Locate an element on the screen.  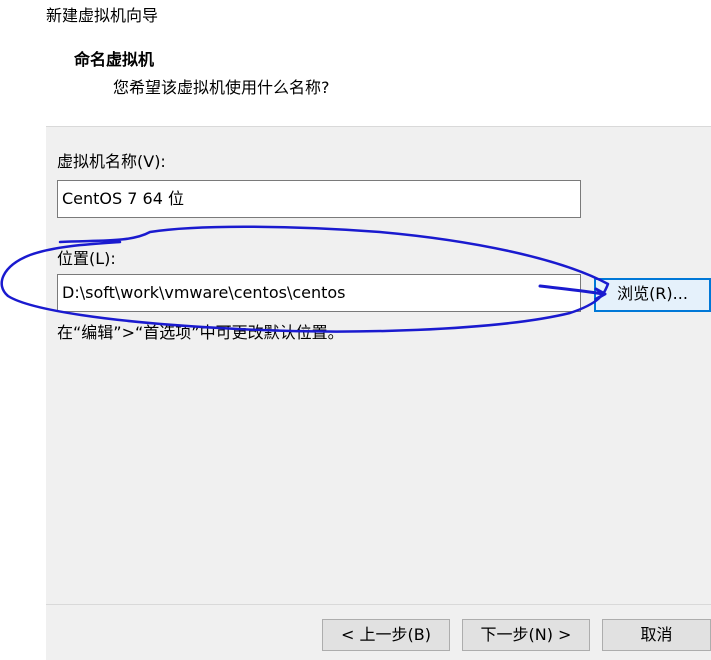
page-title: 命名虚拟机 is located at coordinates (114, 59).